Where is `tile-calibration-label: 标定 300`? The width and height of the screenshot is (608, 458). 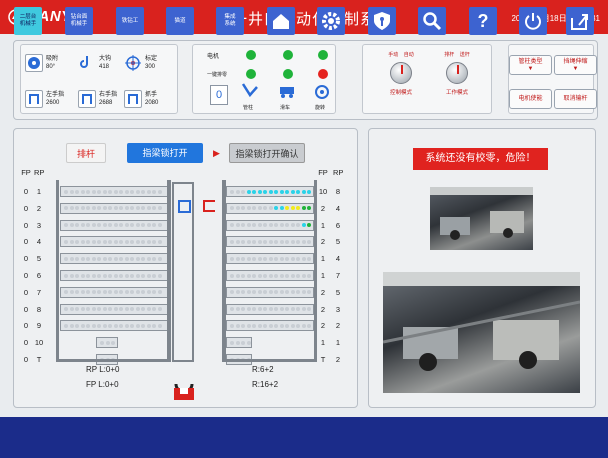 tile-calibration-label: 标定 300 is located at coordinates (151, 63).